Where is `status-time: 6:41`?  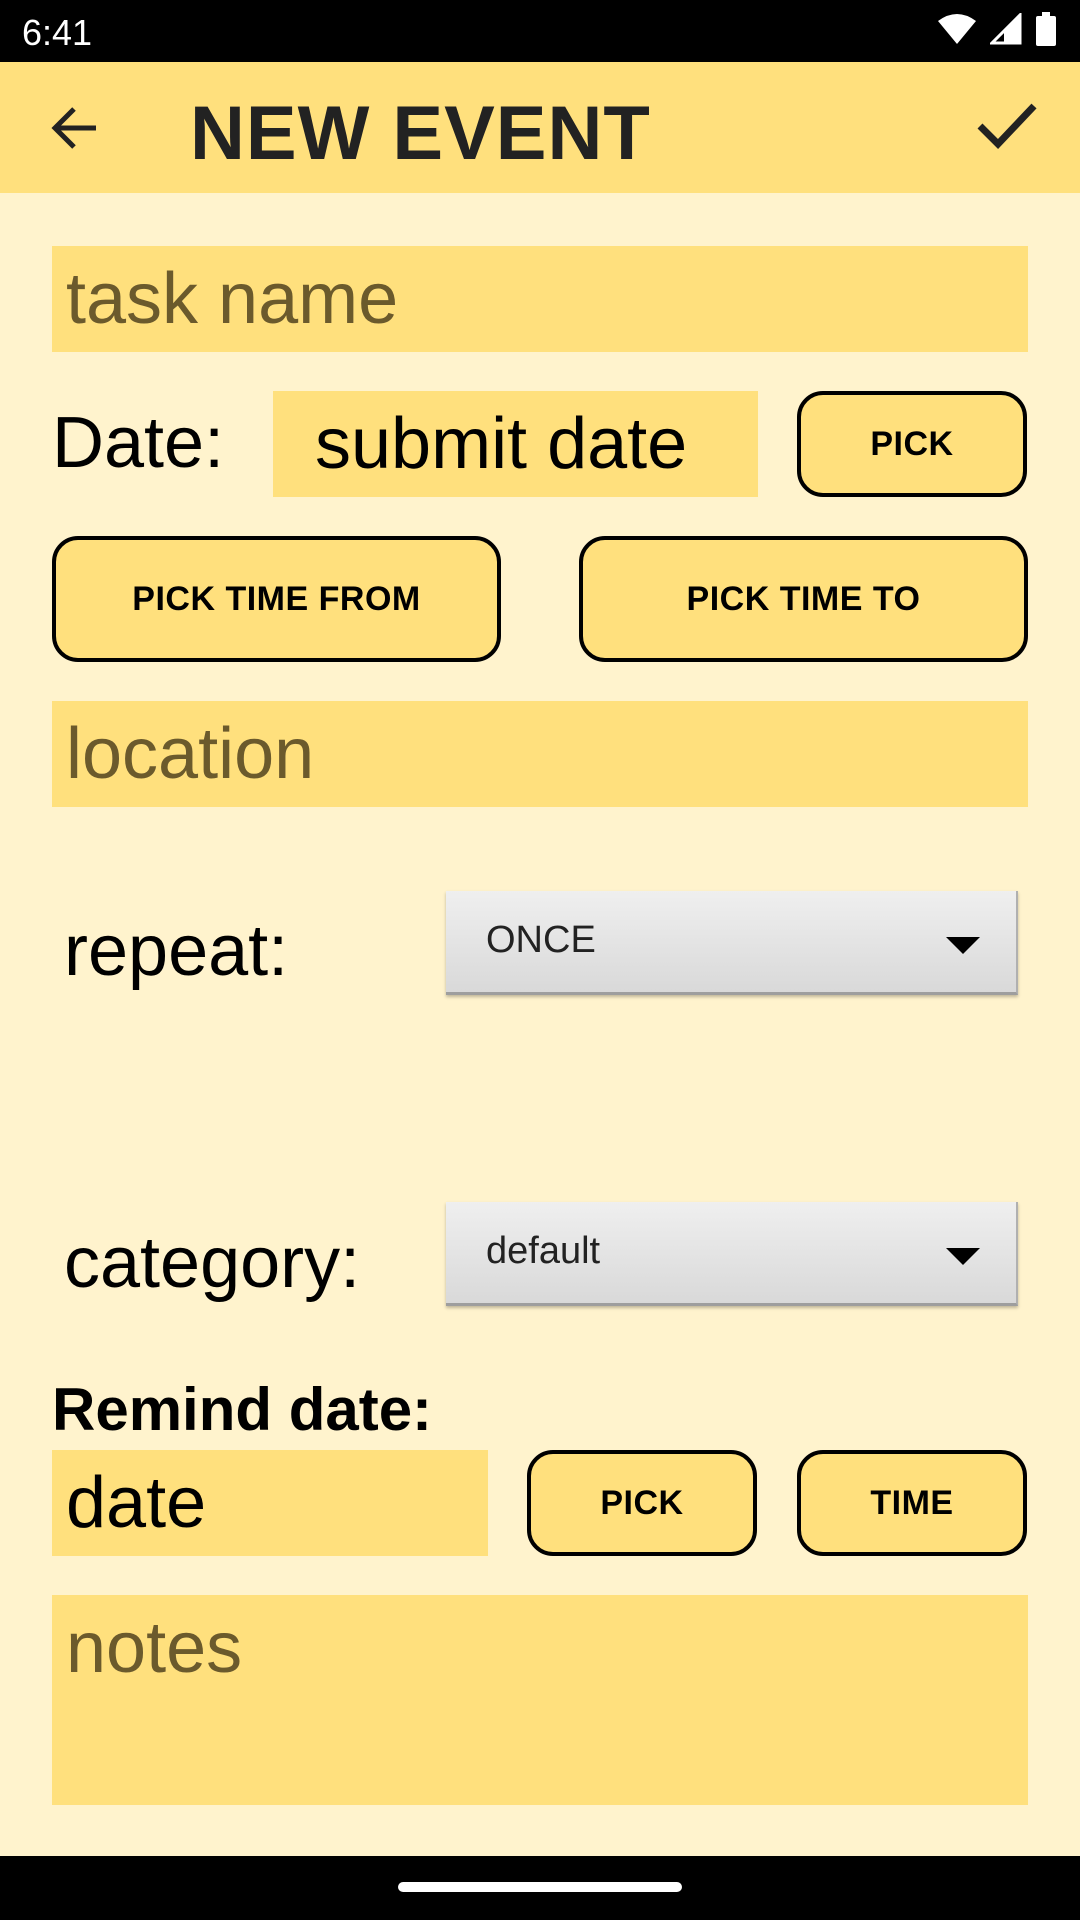
status-time: 6:41 is located at coordinates (57, 32).